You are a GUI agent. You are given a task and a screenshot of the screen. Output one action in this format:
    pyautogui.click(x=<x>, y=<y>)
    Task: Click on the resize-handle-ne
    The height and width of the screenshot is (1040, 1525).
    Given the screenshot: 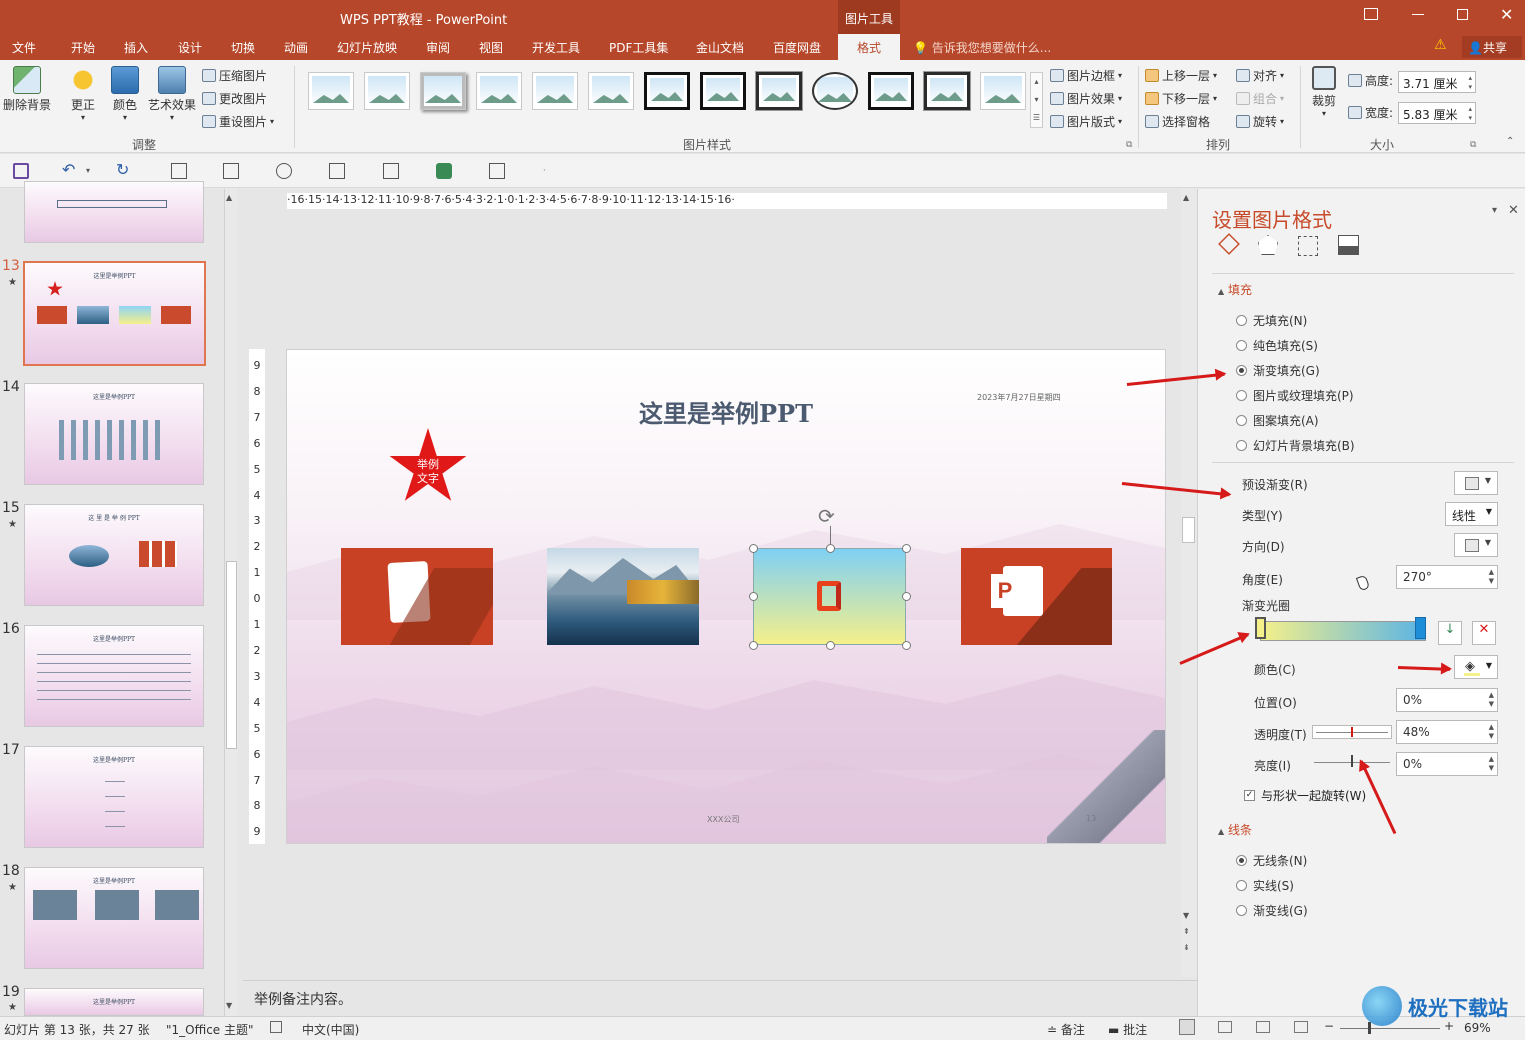 What is the action you would take?
    pyautogui.click(x=906, y=548)
    